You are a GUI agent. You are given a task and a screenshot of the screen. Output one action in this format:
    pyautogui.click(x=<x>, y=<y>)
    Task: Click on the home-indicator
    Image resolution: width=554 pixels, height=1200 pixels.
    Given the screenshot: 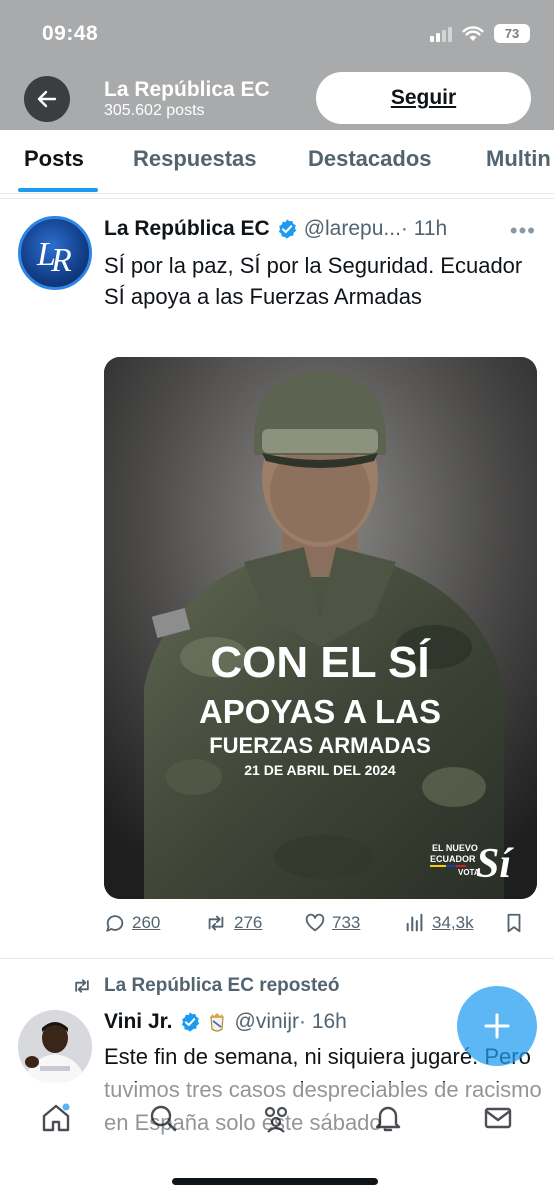 What is the action you would take?
    pyautogui.click(x=275, y=1181)
    